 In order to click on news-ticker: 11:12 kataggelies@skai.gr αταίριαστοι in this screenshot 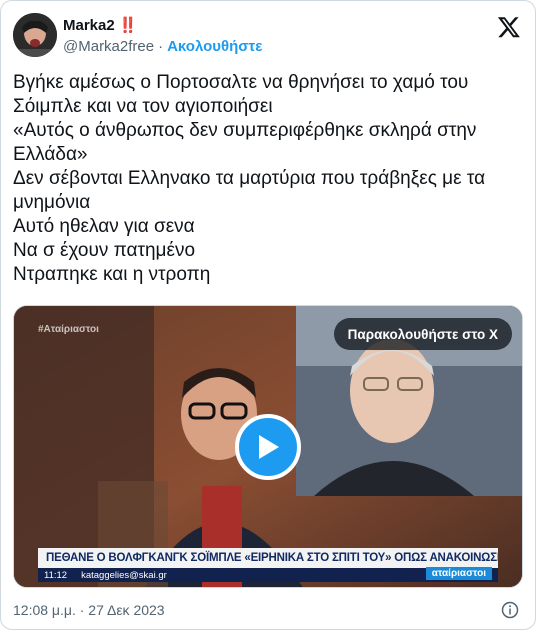, I will do `click(268, 574)`.